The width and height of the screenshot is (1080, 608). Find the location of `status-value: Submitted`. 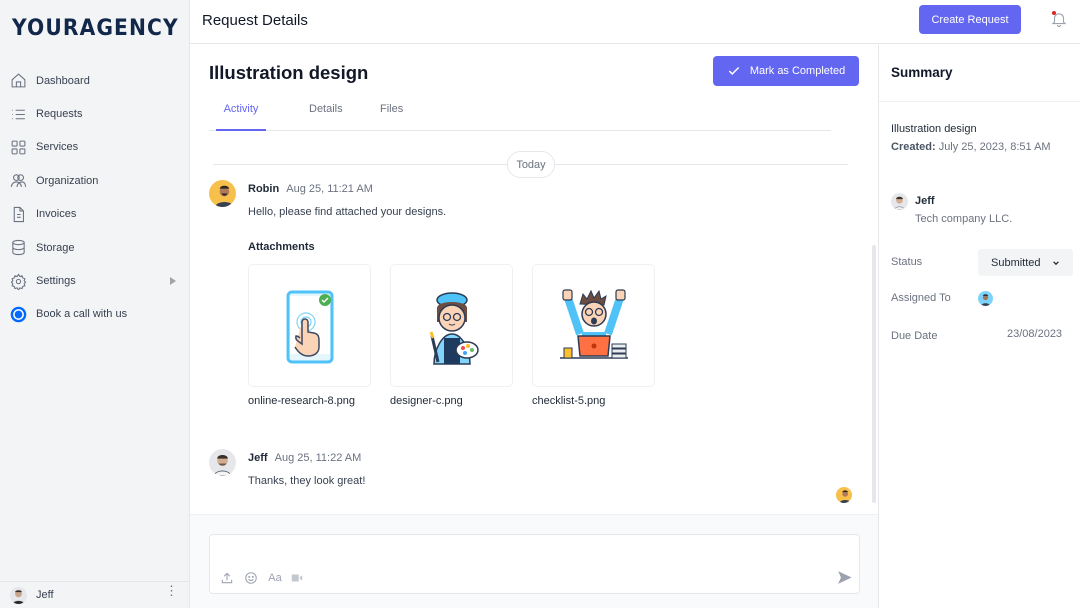

status-value: Submitted is located at coordinates (1016, 262).